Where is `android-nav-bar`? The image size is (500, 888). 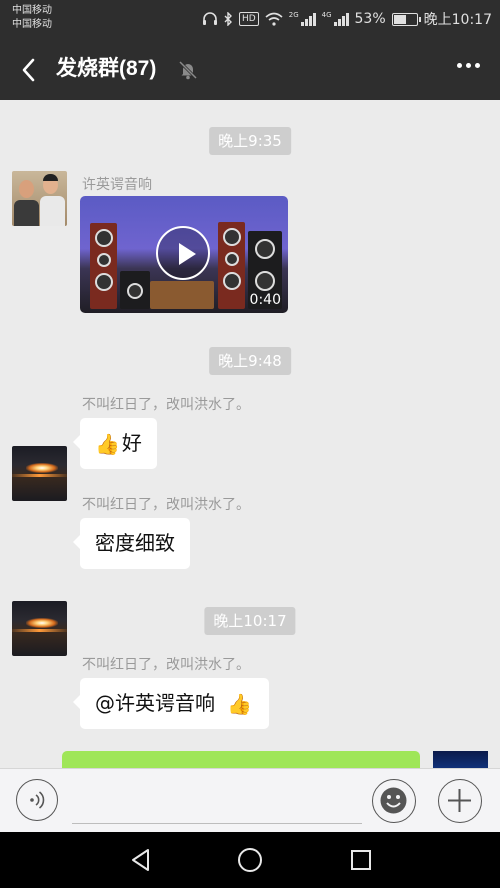
android-nav-bar is located at coordinates (250, 860).